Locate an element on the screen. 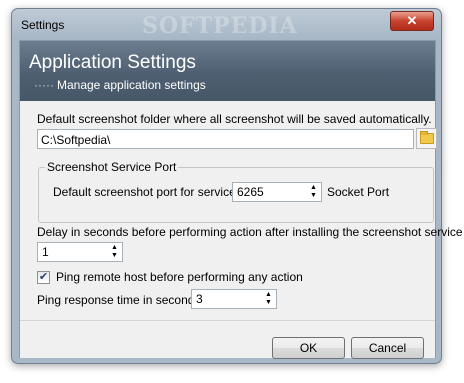 This screenshot has width=464, height=383. close-button: ✕ is located at coordinates (412, 21).